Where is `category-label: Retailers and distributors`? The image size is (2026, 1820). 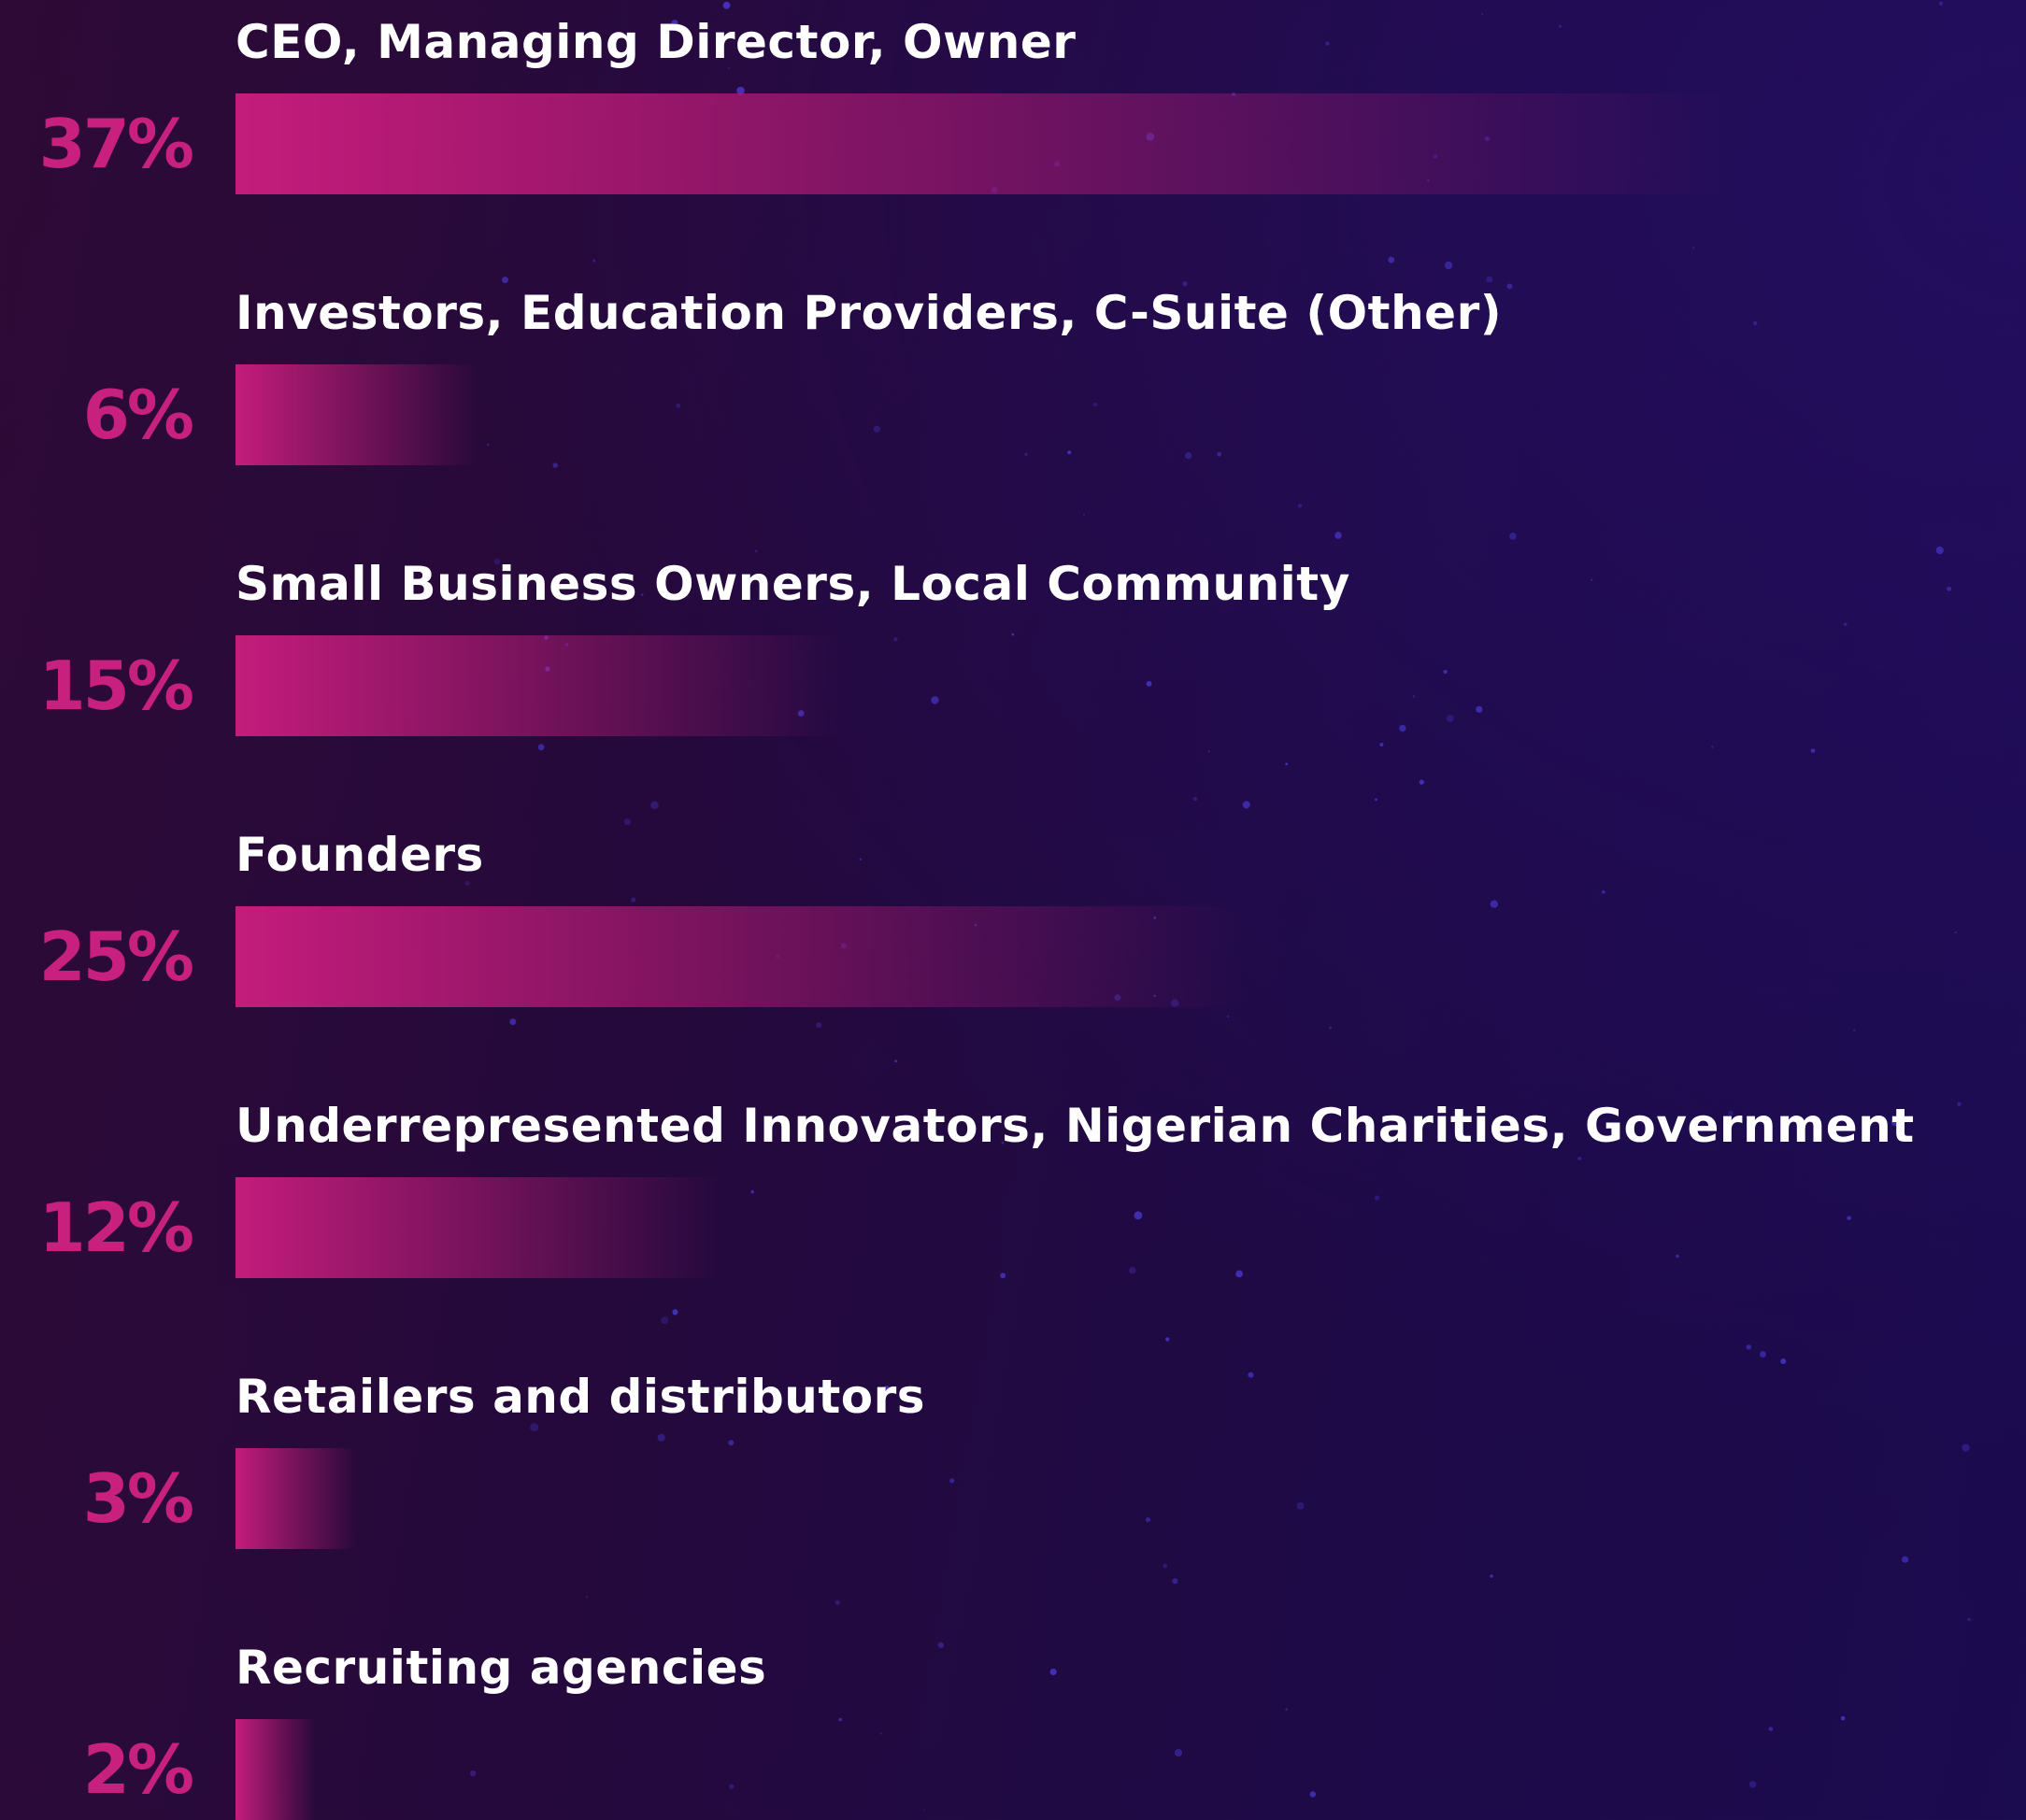 category-label: Retailers and distributors is located at coordinates (581, 1397).